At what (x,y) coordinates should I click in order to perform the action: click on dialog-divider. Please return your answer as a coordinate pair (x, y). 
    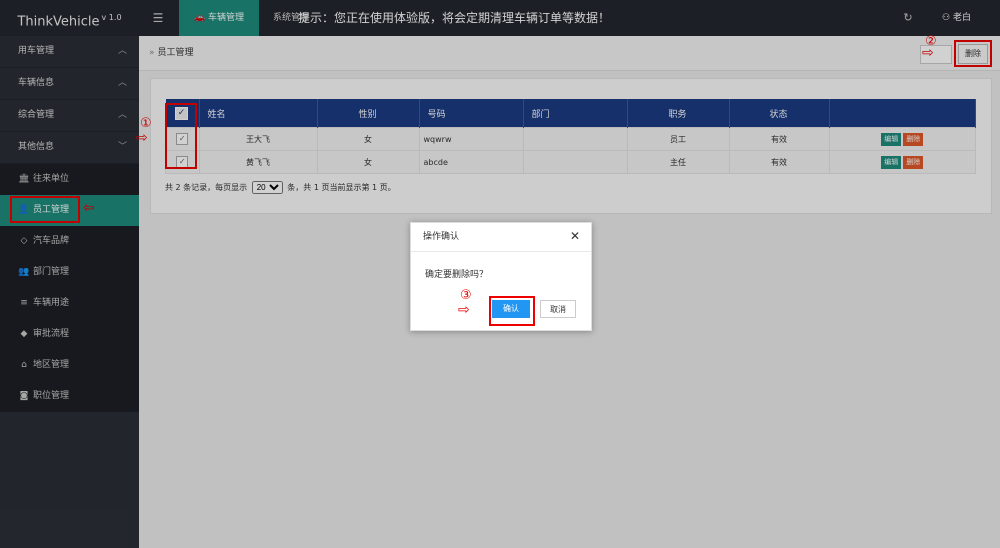
    Looking at the image, I should click on (501, 251).